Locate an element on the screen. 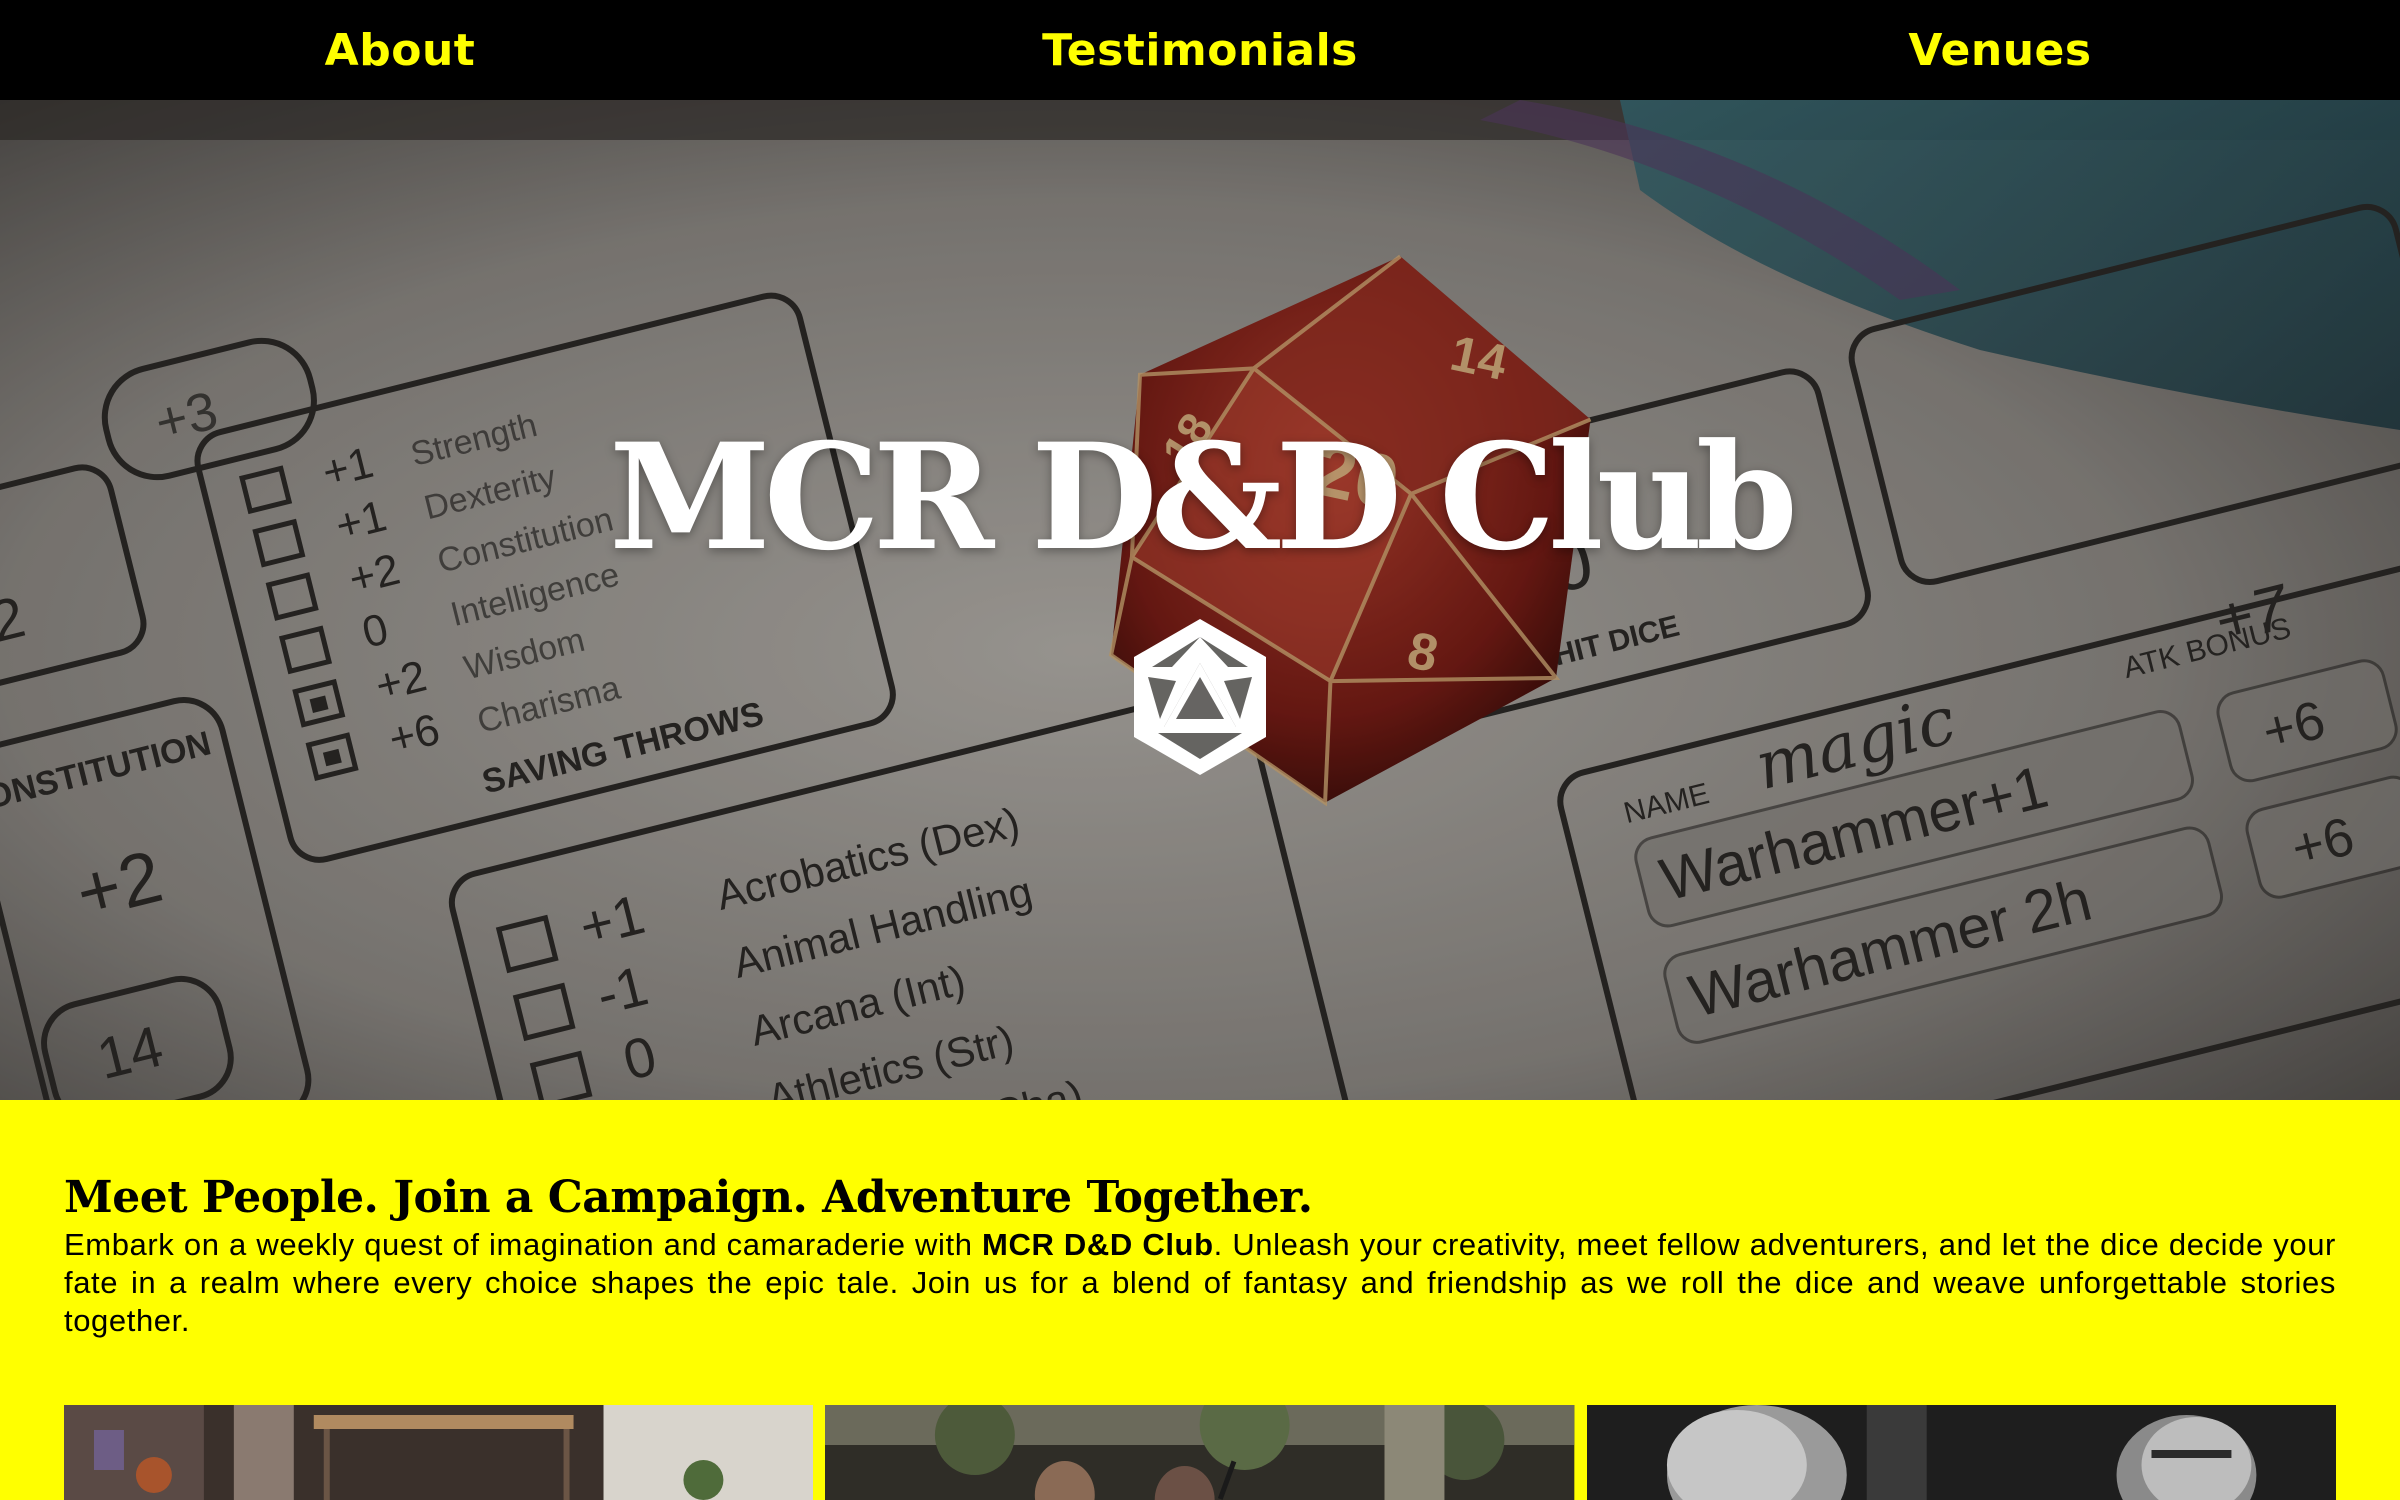  players-bw-photo is located at coordinates (1961, 1452).